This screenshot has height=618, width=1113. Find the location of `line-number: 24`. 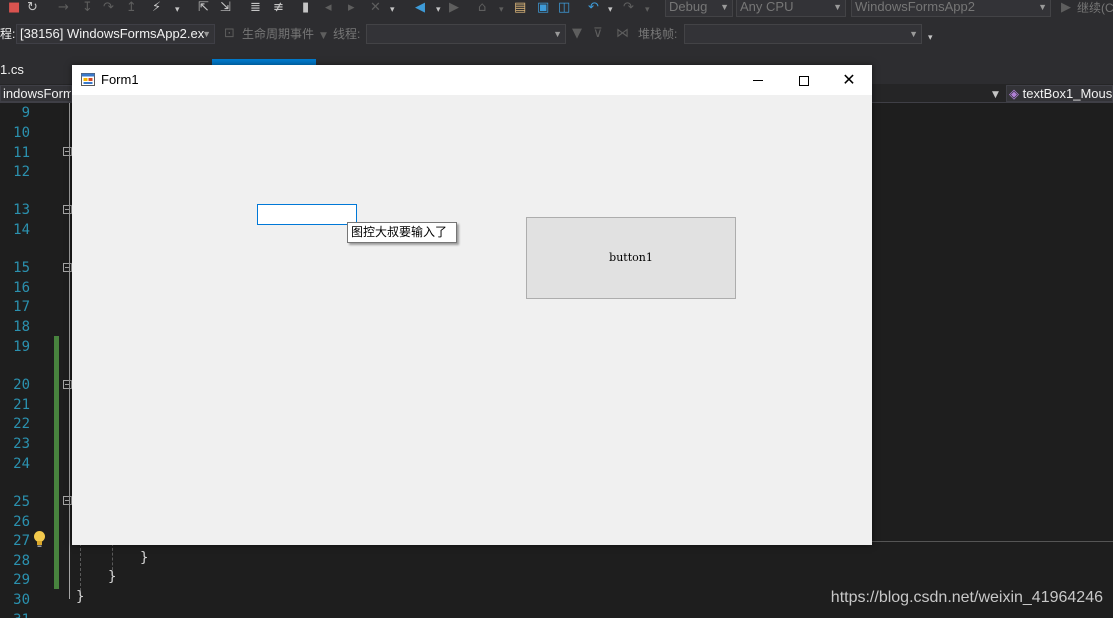

line-number: 24 is located at coordinates (21, 464).